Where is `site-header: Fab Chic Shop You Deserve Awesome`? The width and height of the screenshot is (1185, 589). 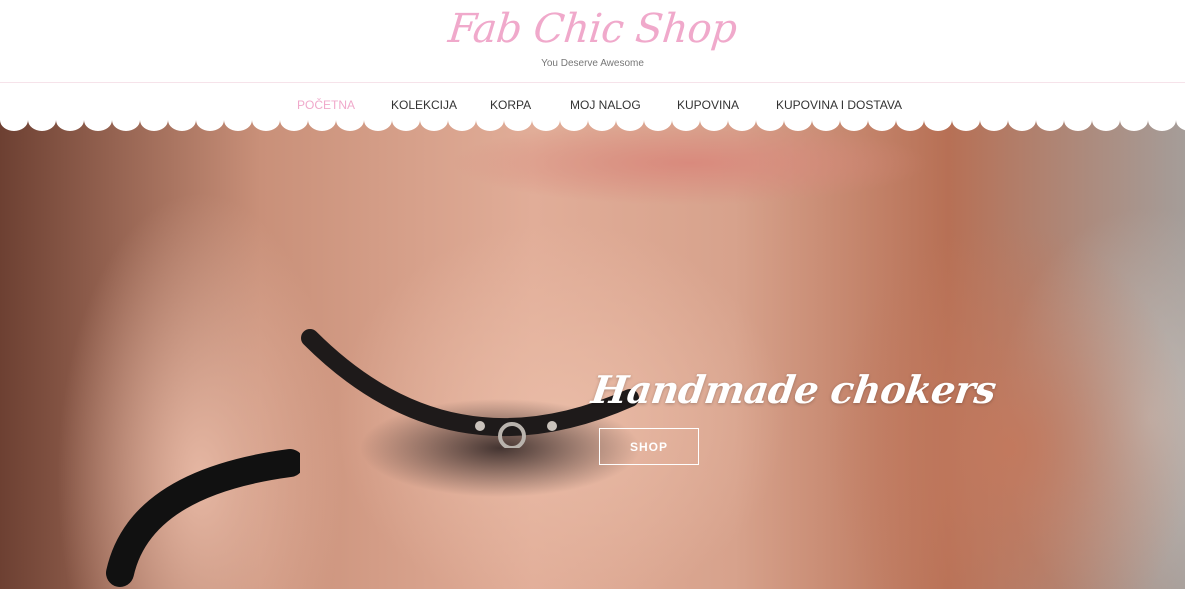
site-header: Fab Chic Shop You Deserve Awesome is located at coordinates (592, 41).